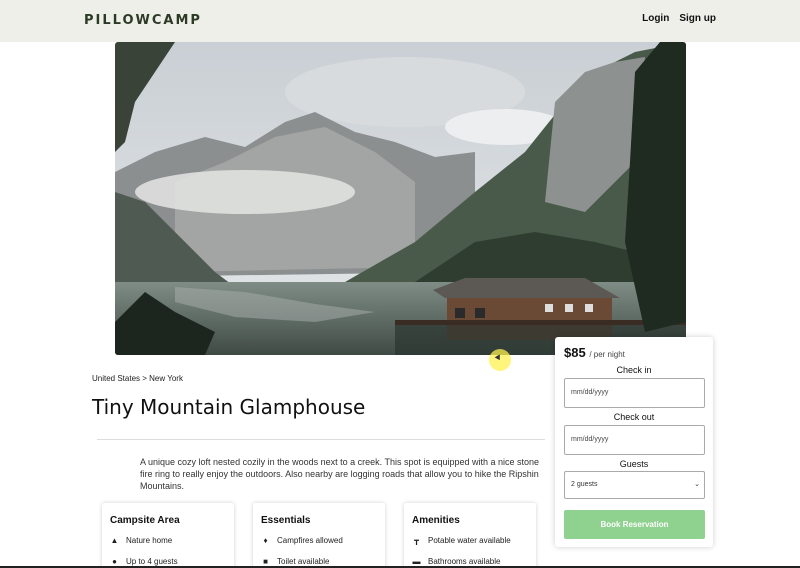 This screenshot has width=800, height=568. Describe the element at coordinates (149, 540) in the screenshot. I see `card-item-label: Nature home` at that location.